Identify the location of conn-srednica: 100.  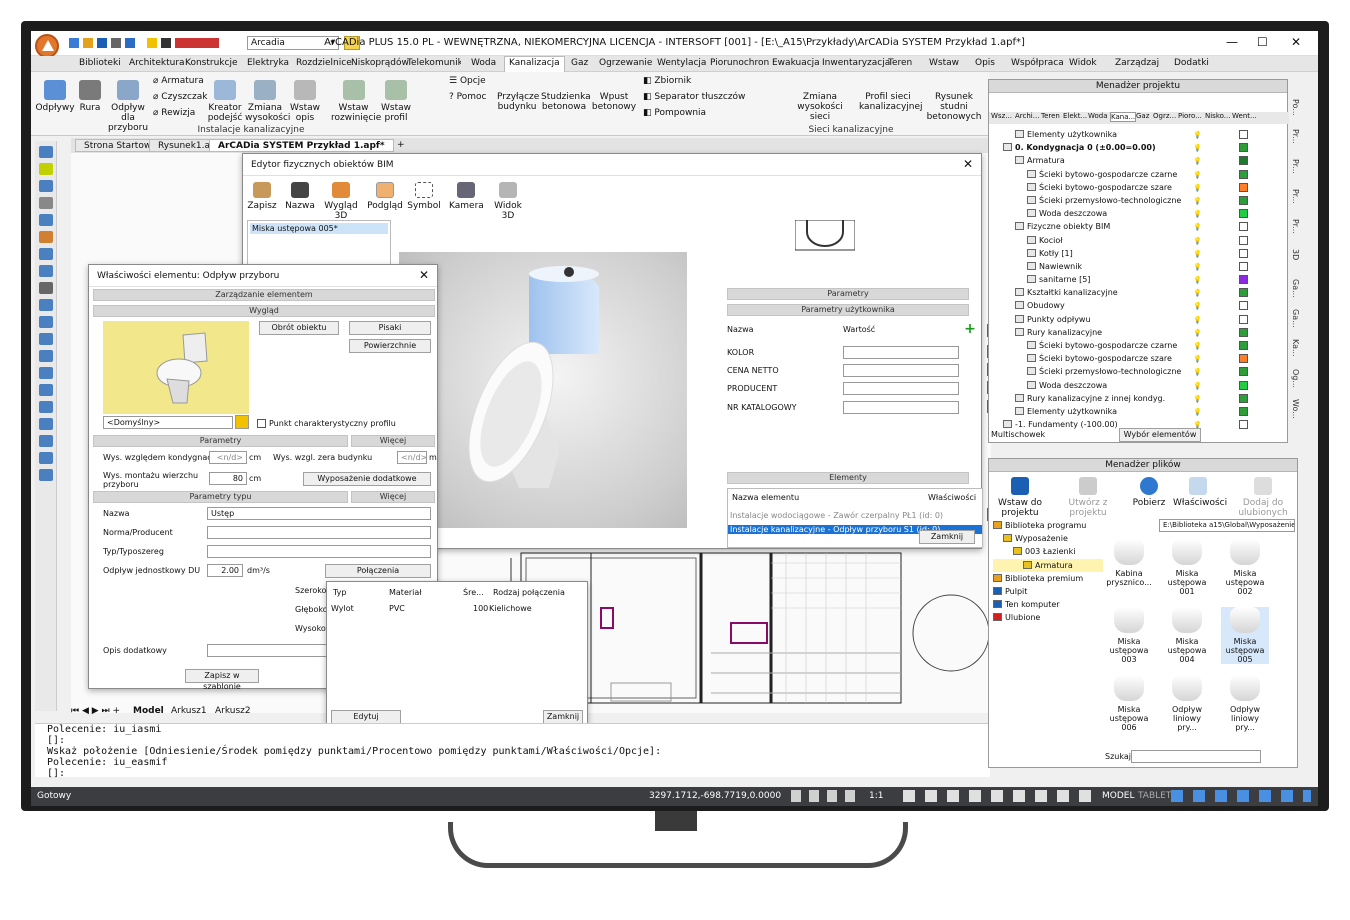
(480, 608).